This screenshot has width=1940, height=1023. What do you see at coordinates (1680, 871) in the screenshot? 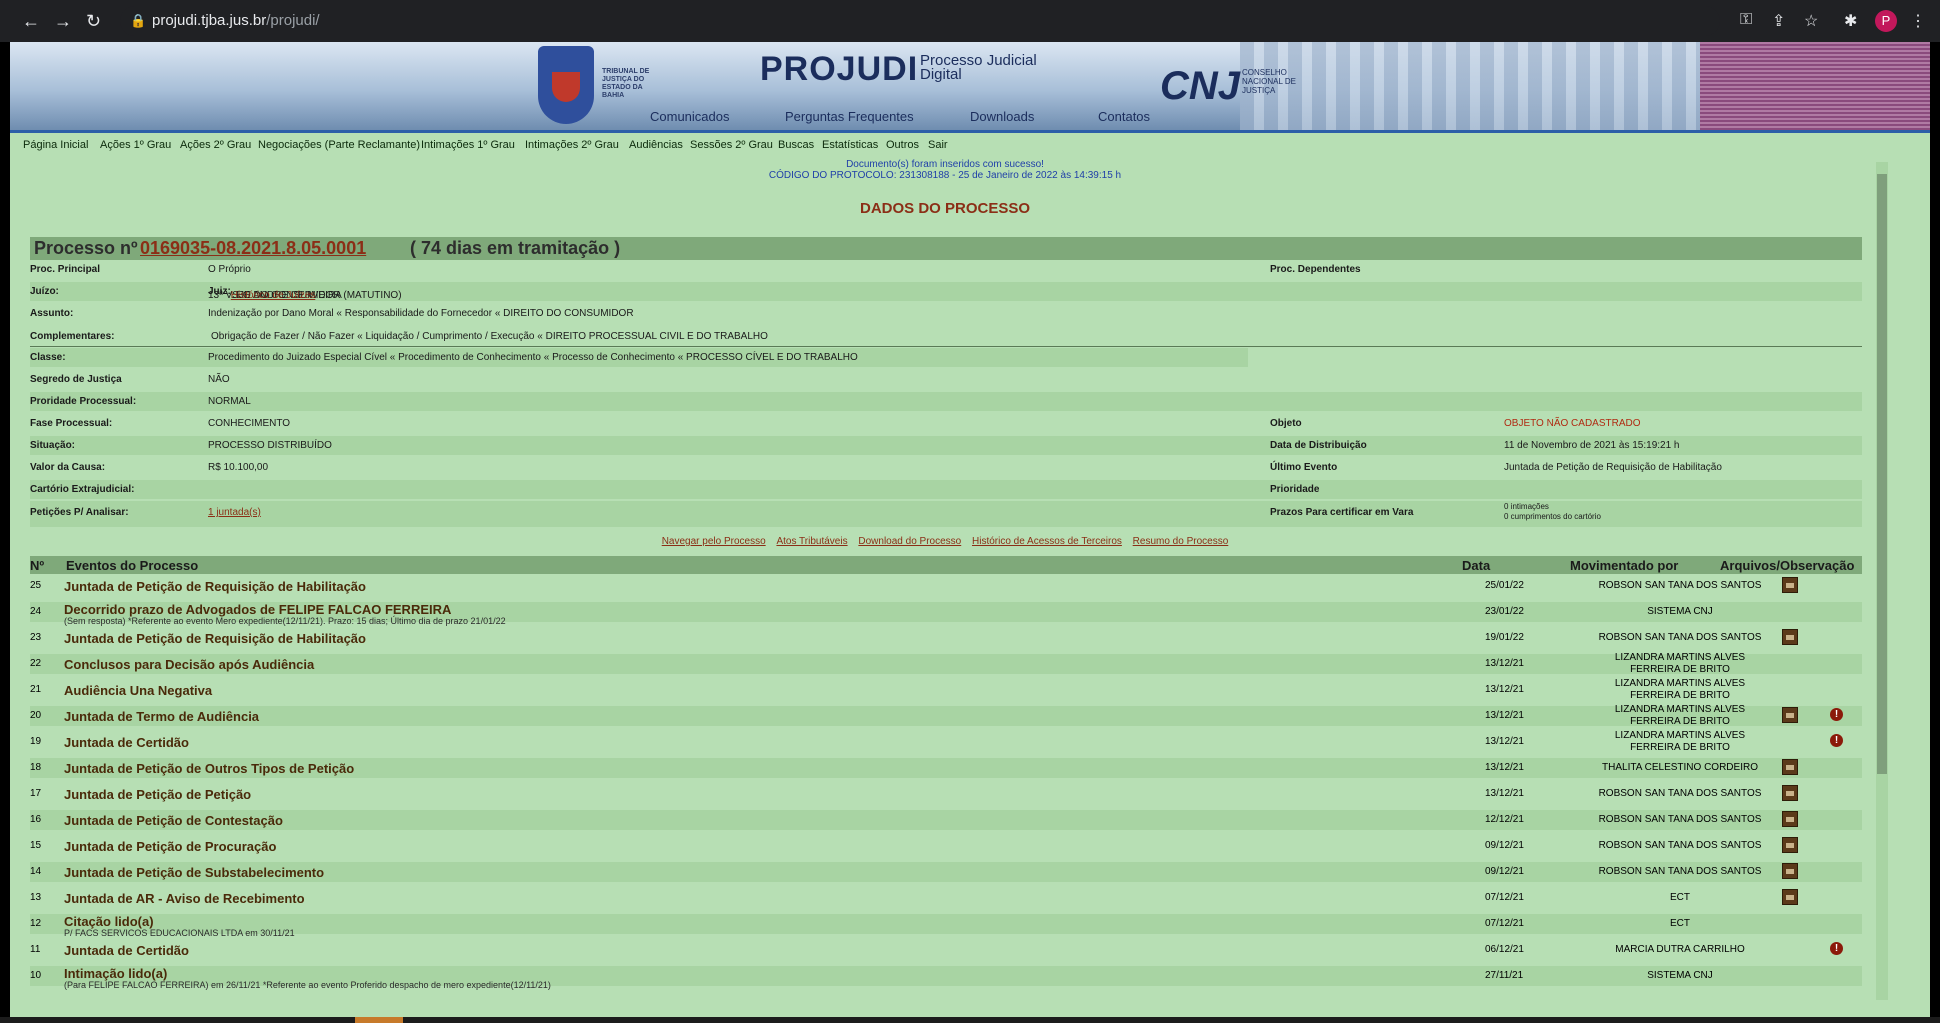
I see `mover-name: ROBSON SAN TANA DOS SANTOS` at bounding box center [1680, 871].